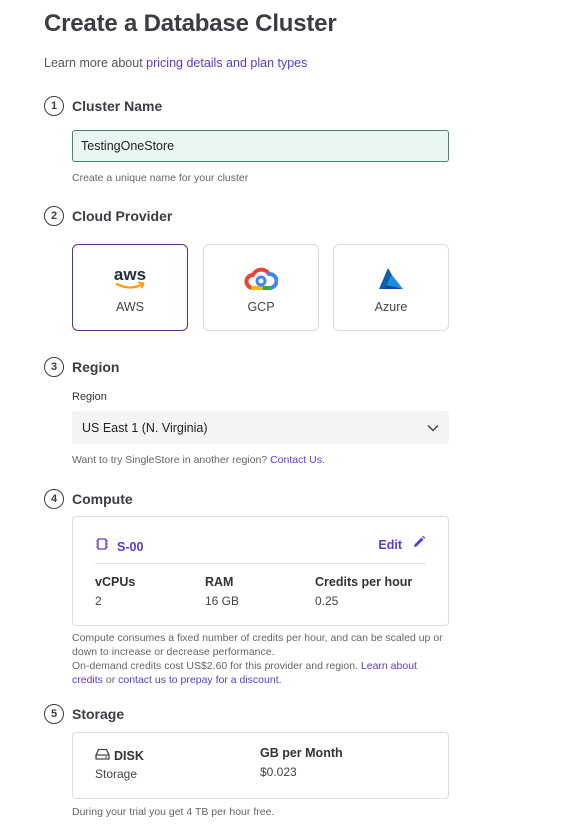  Describe the element at coordinates (102, 756) in the screenshot. I see `disk-icon` at that location.